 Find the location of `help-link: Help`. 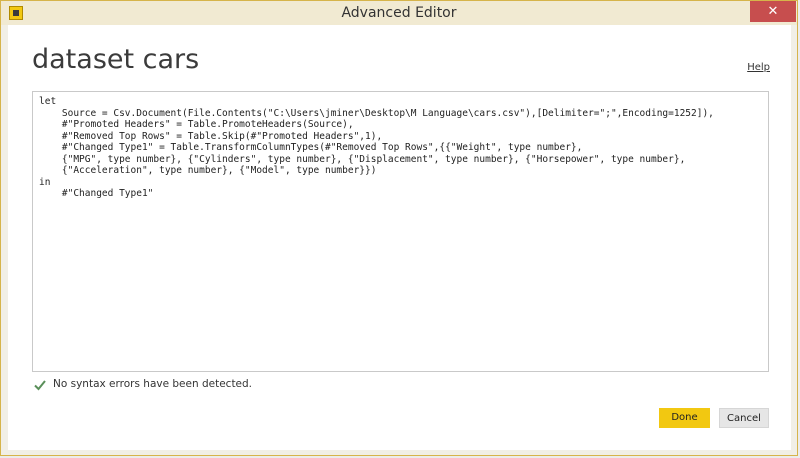

help-link: Help is located at coordinates (758, 67).